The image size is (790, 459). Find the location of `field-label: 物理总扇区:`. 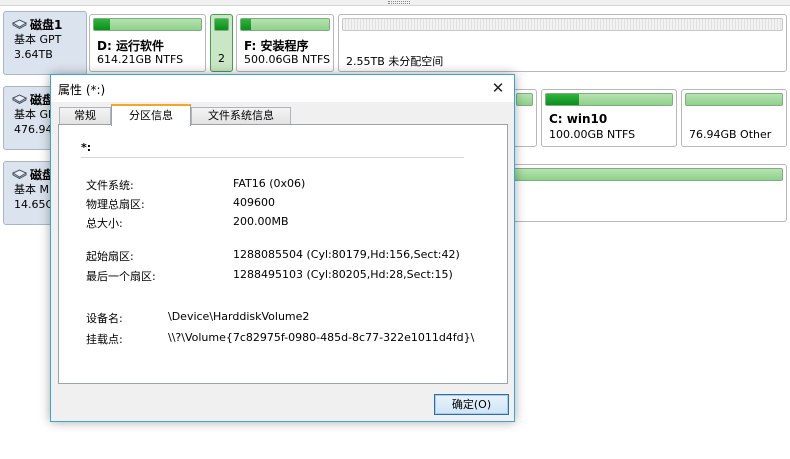

field-label: 物理总扇区: is located at coordinates (115, 204).